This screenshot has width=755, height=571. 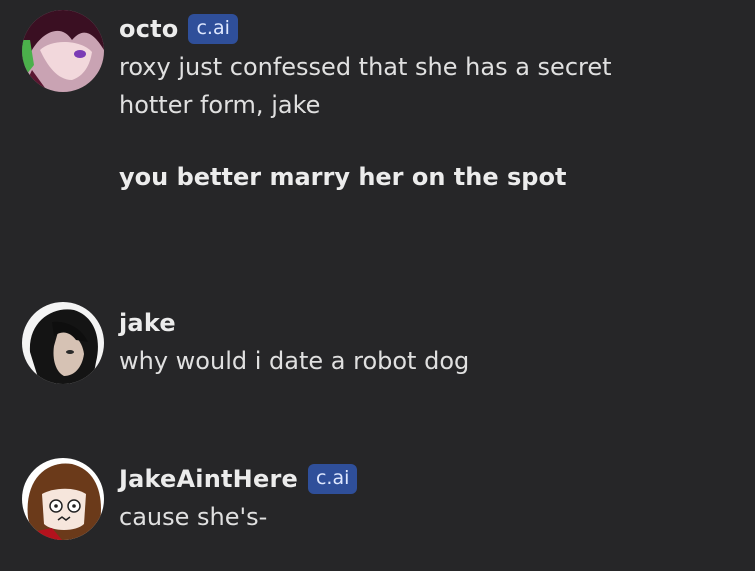 I want to click on message-text-line: why would i date a robot dog, so click(x=294, y=361).